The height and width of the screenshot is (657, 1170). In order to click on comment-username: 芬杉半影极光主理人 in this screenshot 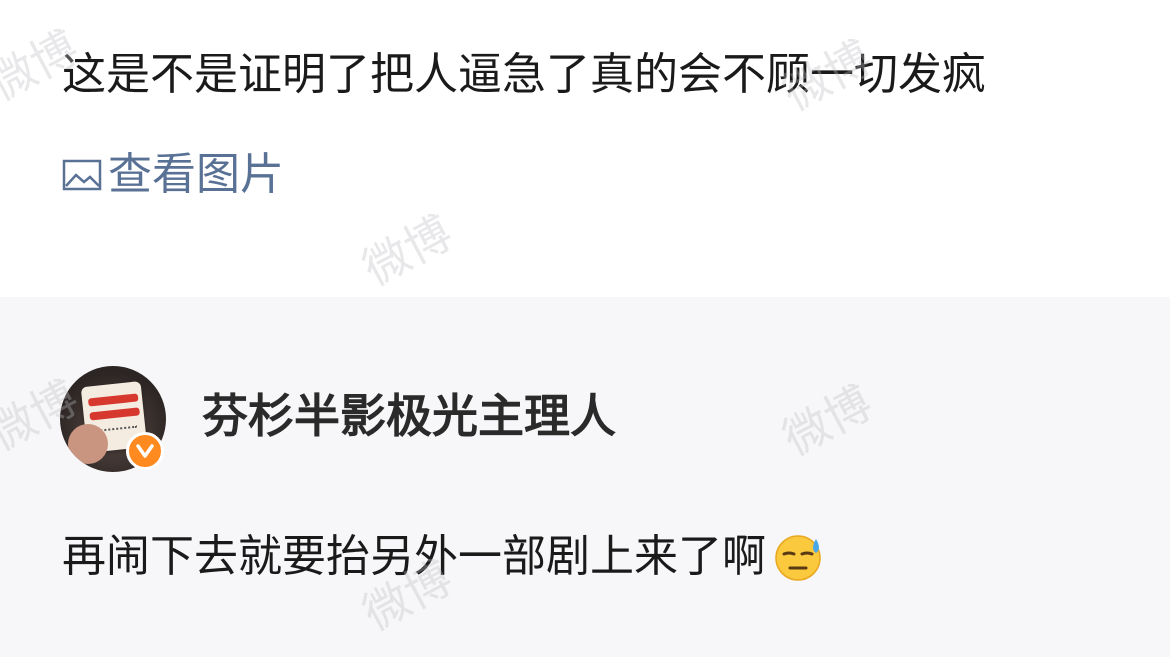, I will do `click(409, 416)`.